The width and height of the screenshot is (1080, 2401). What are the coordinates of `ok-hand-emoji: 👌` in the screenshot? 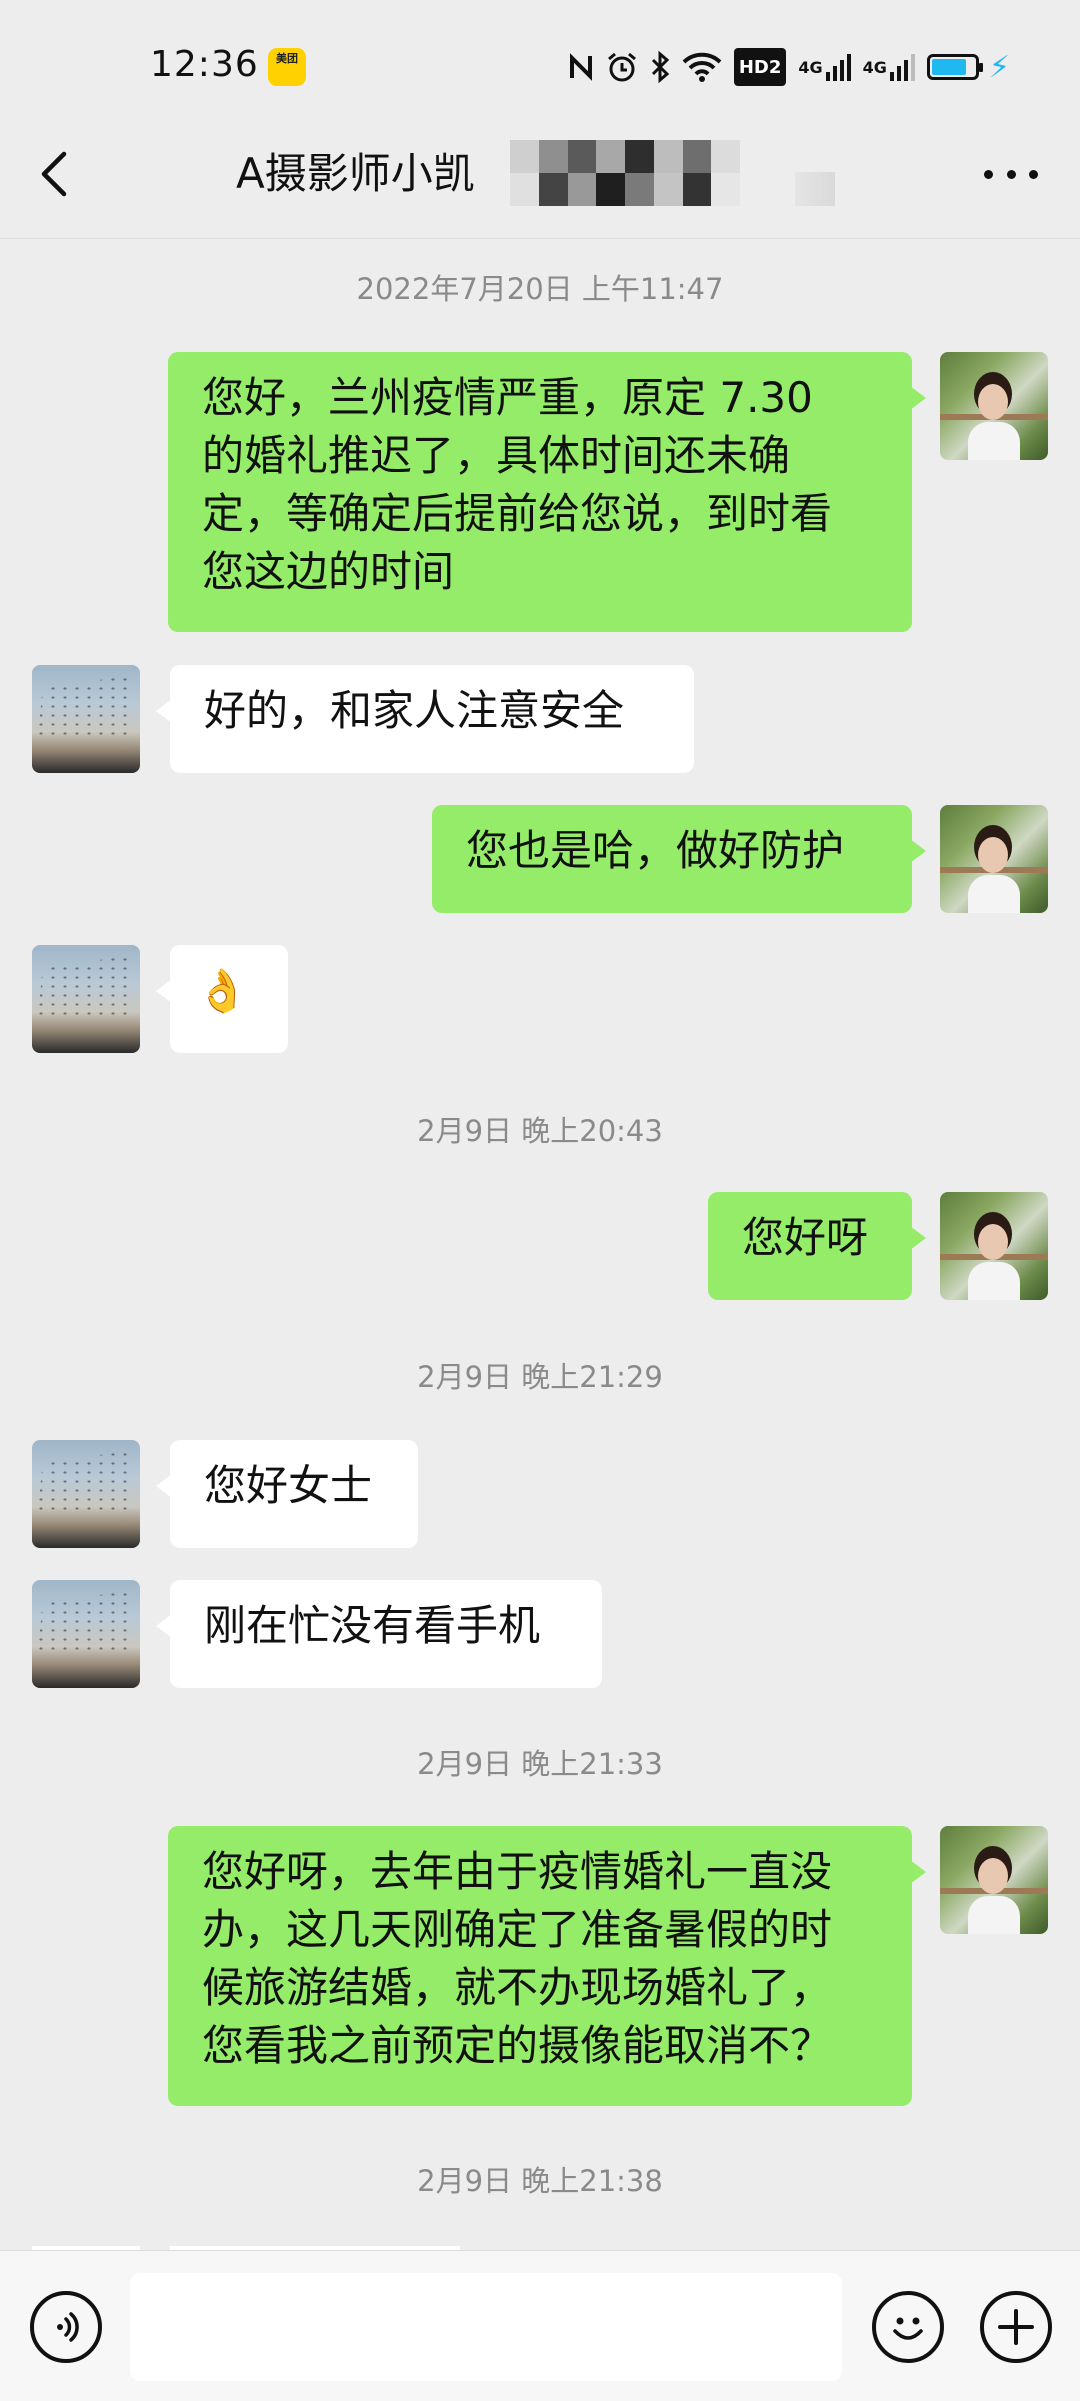 It's located at (222, 990).